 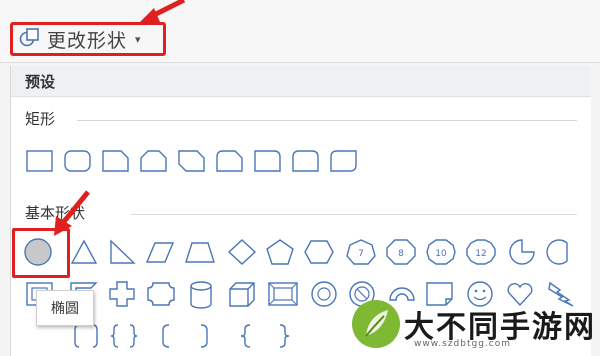 What do you see at coordinates (40, 119) in the screenshot?
I see `section-title-rectangle: 矩形` at bounding box center [40, 119].